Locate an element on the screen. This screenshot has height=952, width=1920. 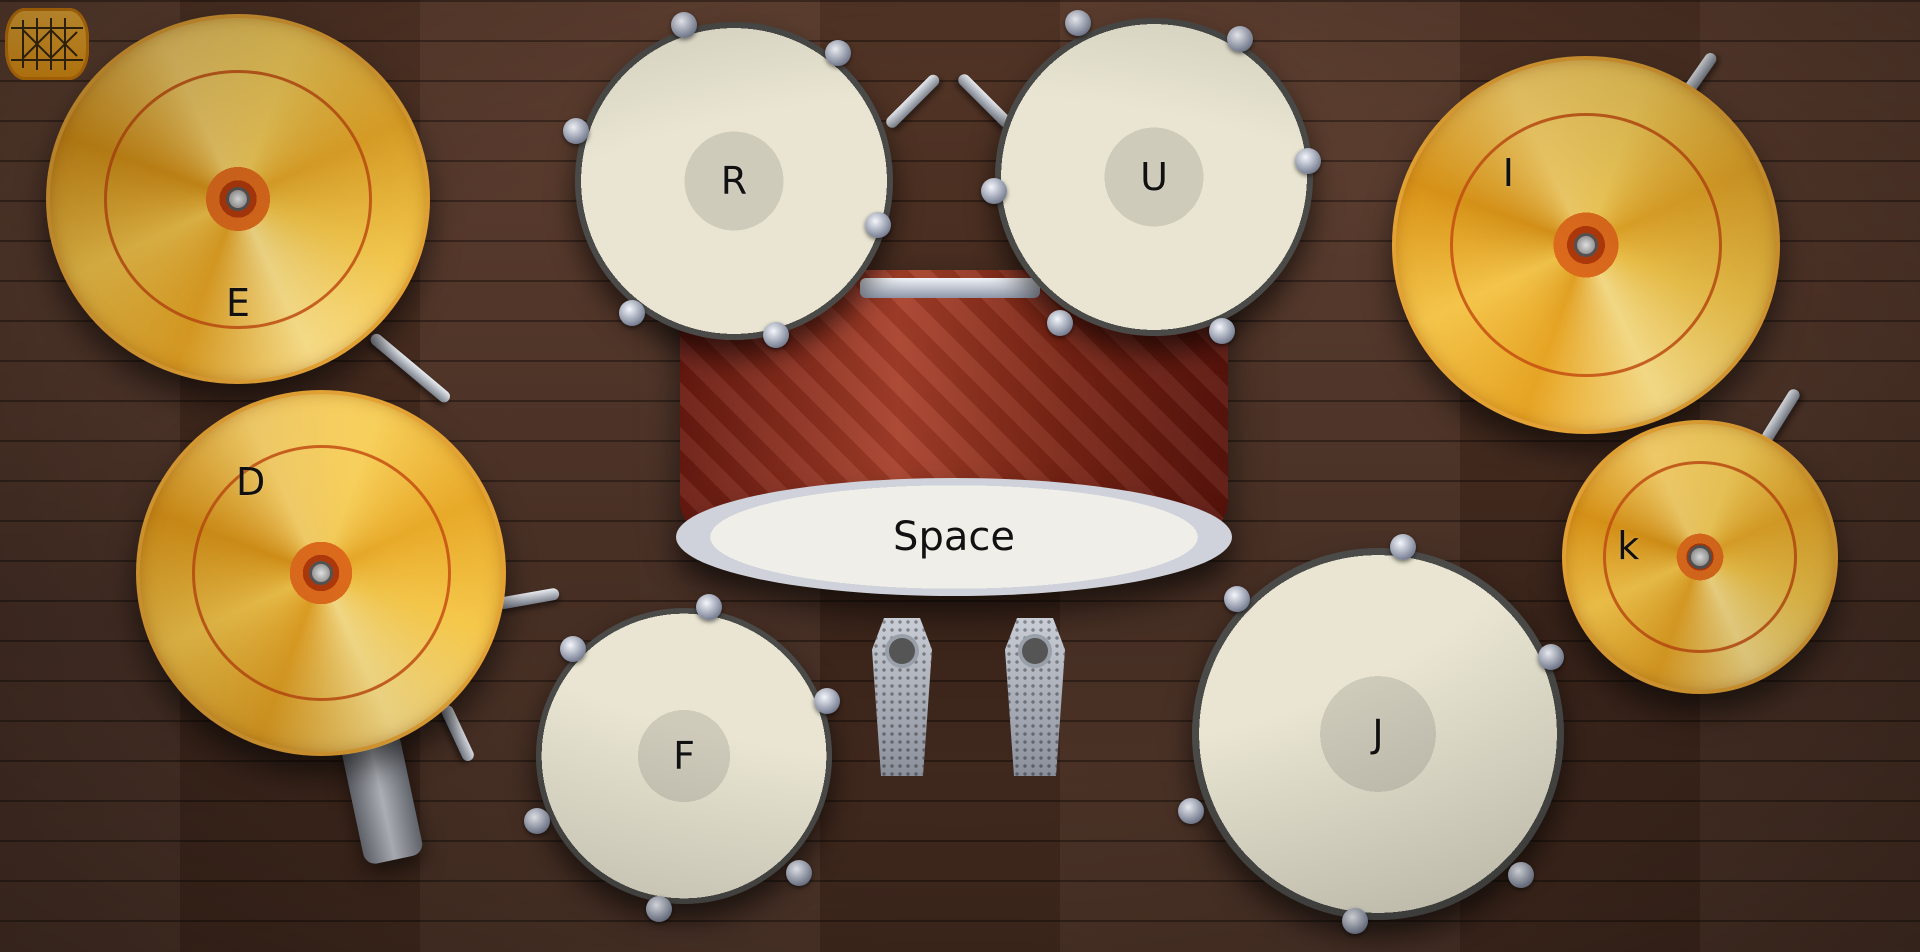
floor-tom-left-pad: F is located at coordinates (682, 758).